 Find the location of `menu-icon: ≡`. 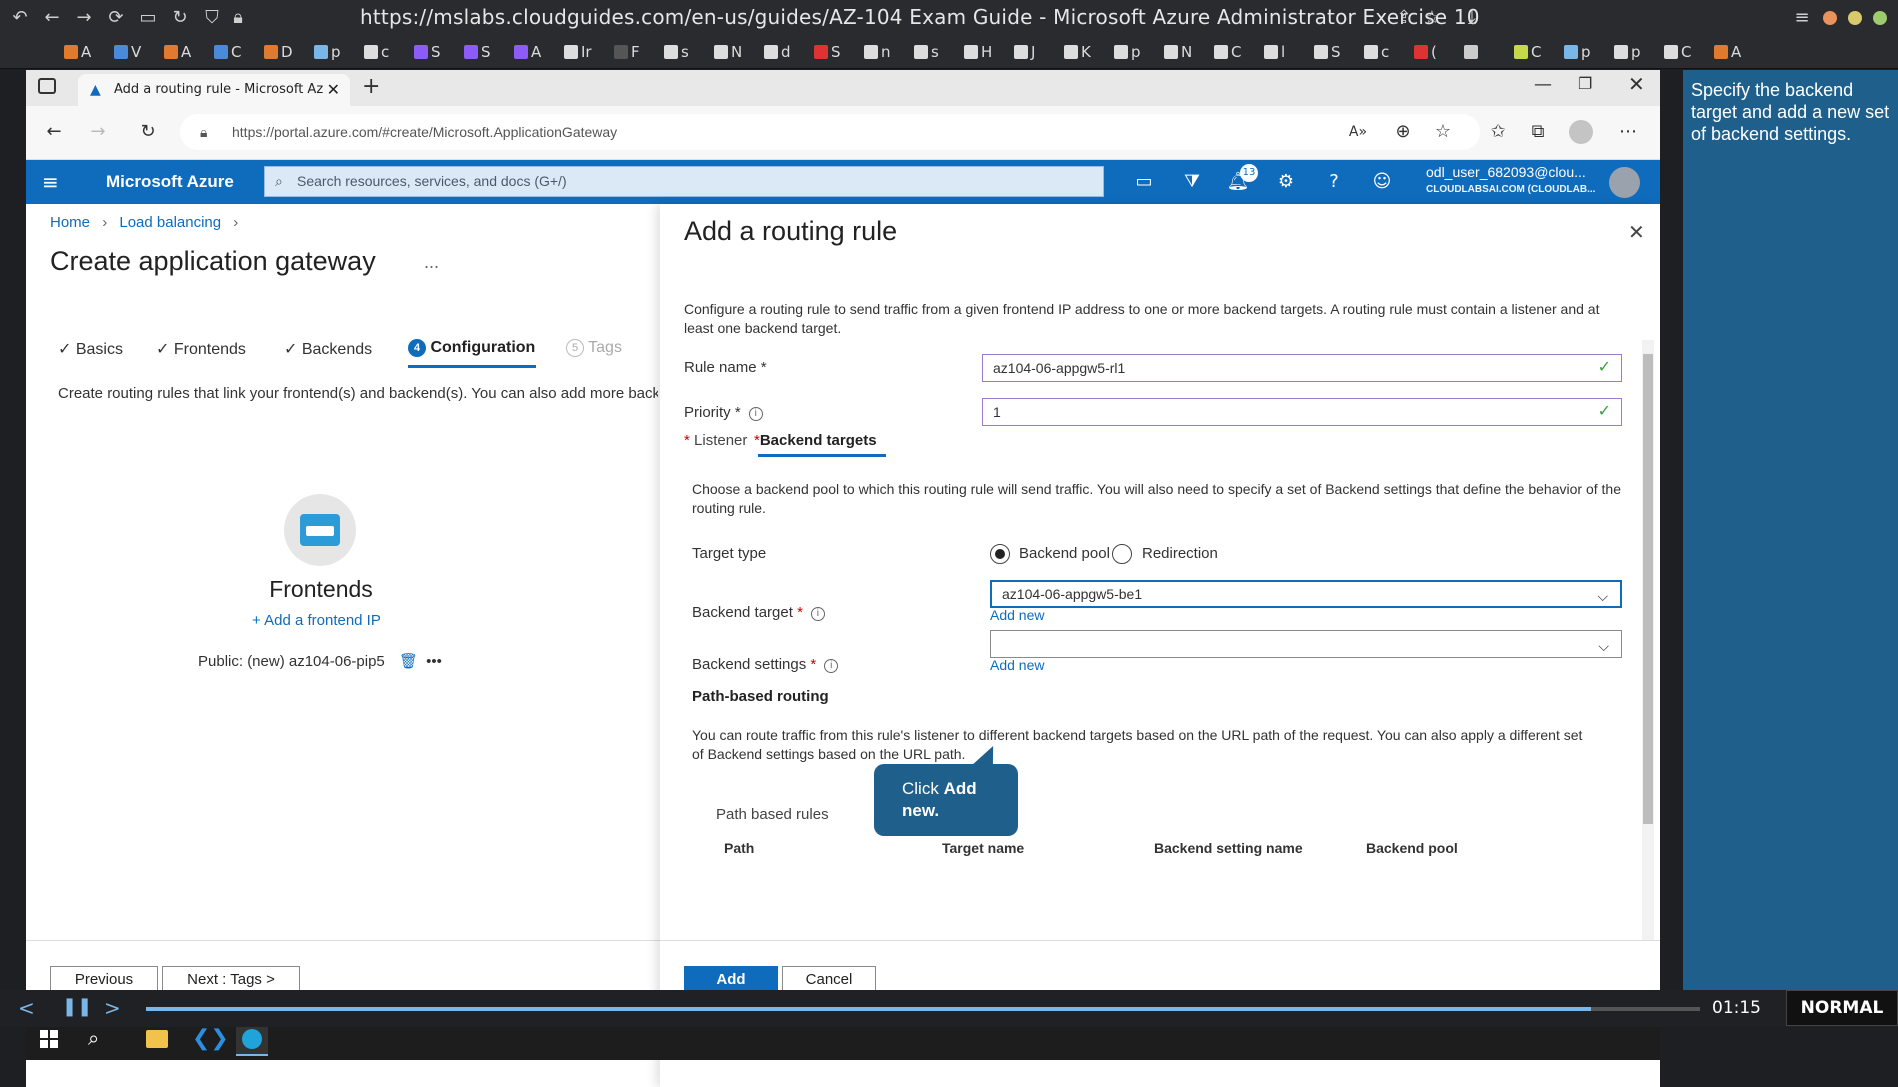

menu-icon: ≡ is located at coordinates (1802, 18).